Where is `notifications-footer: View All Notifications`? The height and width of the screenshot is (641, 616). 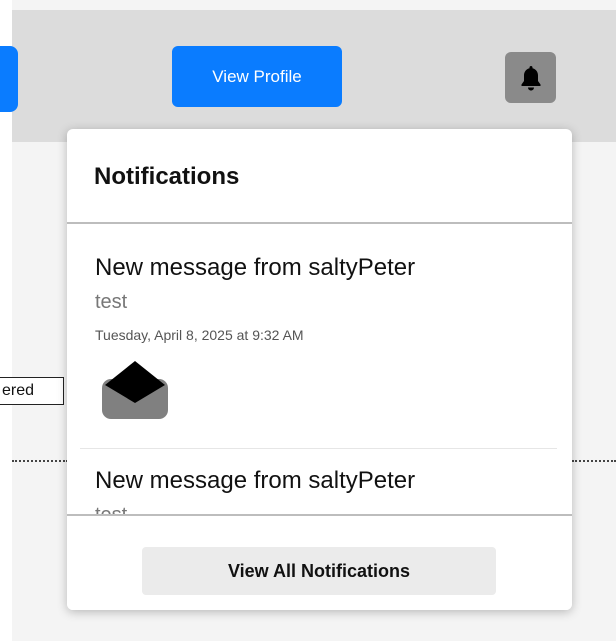
notifications-footer: View All Notifications is located at coordinates (319, 562).